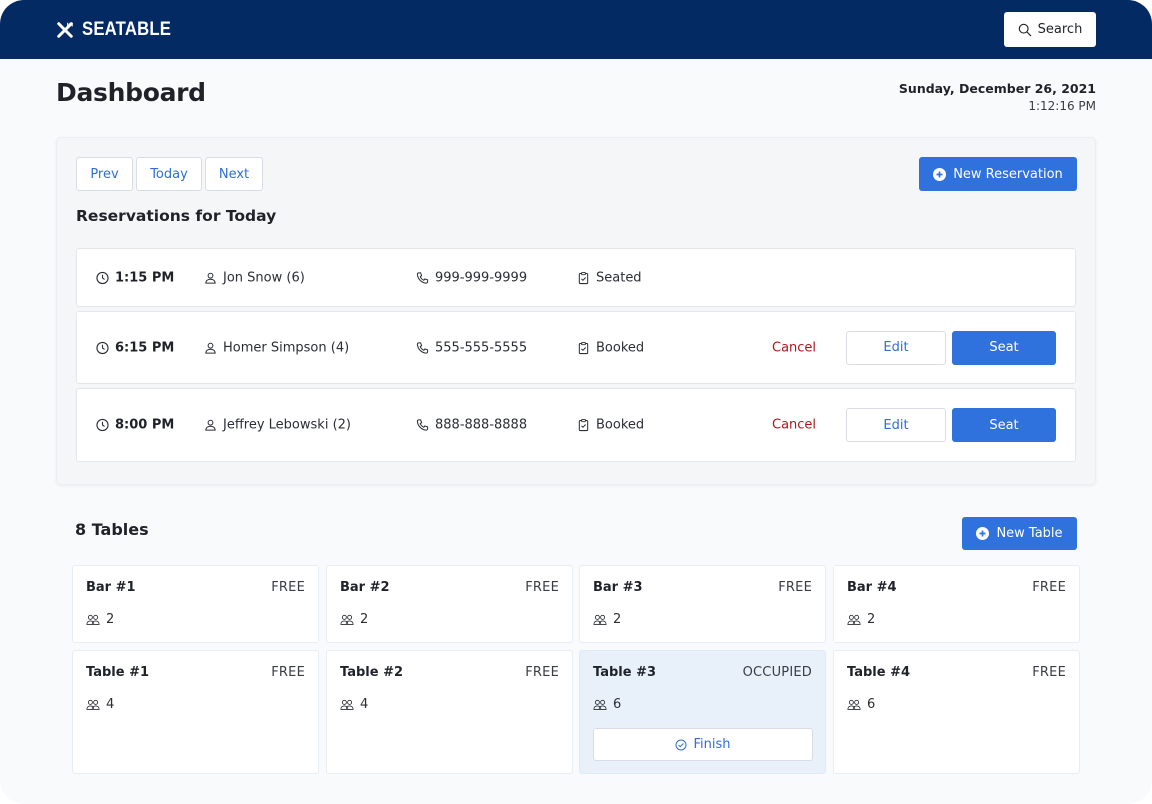 The height and width of the screenshot is (804, 1152). What do you see at coordinates (169, 174) in the screenshot?
I see `today-button: Today` at bounding box center [169, 174].